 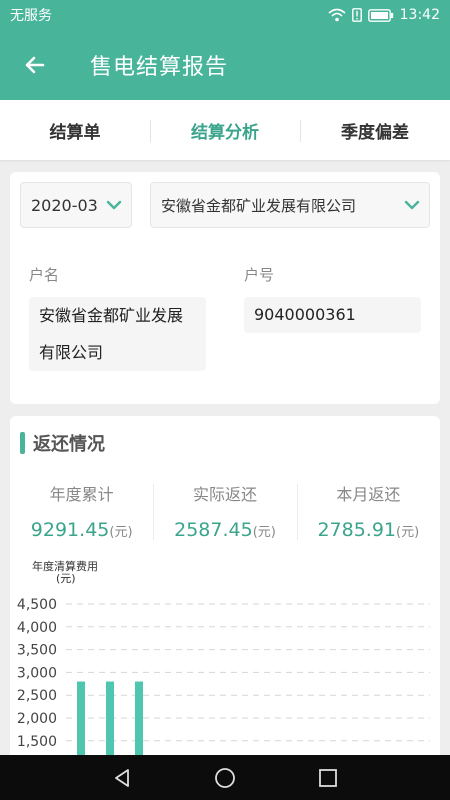 I want to click on section-title: 返还情况, so click(x=69, y=444).